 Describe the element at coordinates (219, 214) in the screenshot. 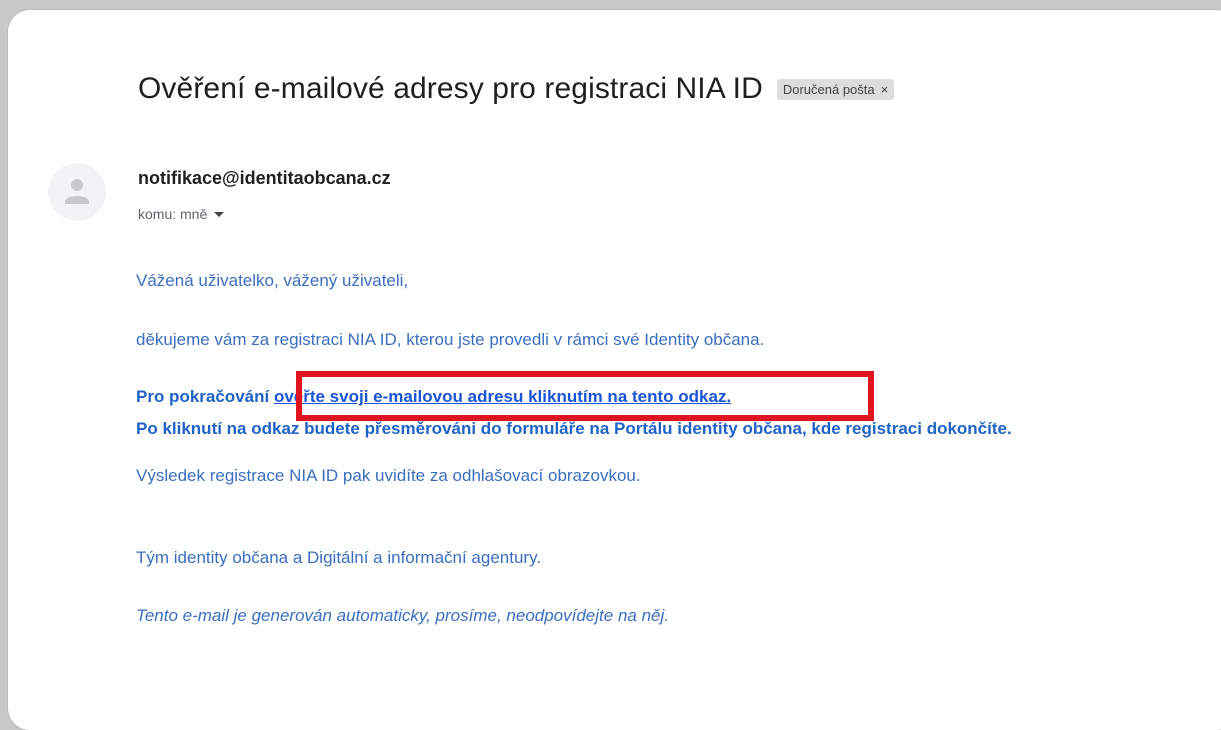

I see `caret-down-icon` at that location.